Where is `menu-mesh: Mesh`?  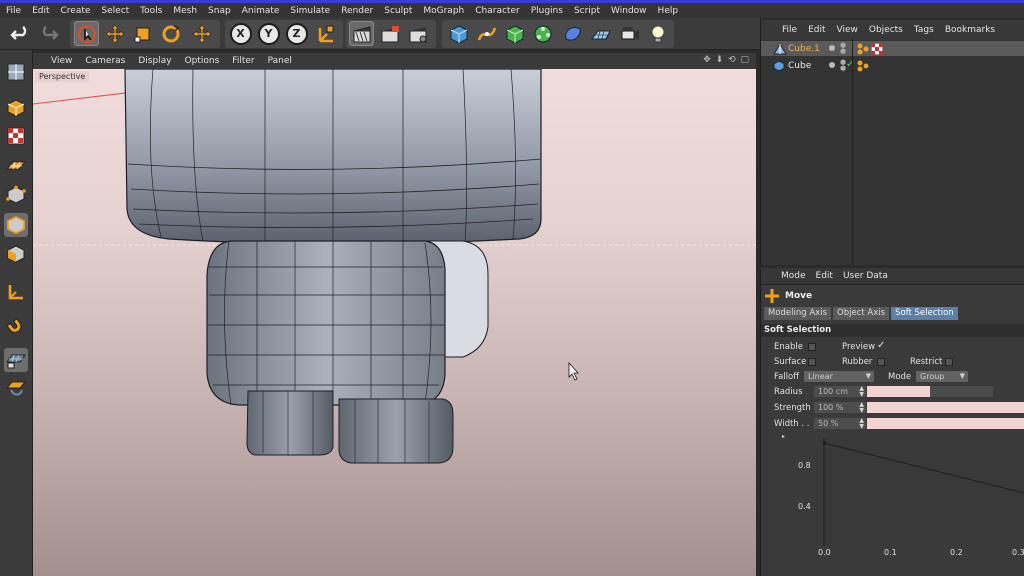
menu-mesh: Mesh is located at coordinates (185, 11).